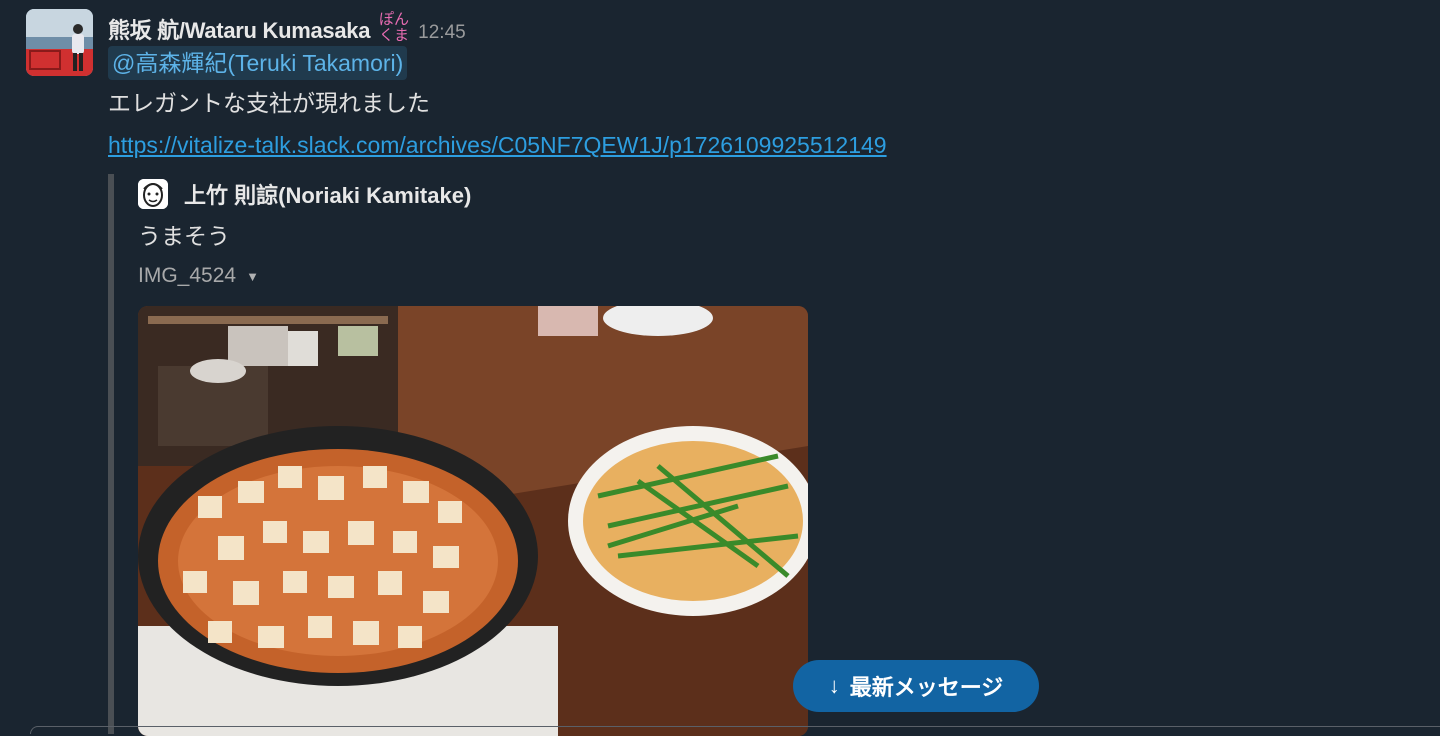 The height and width of the screenshot is (736, 1440). Describe the element at coordinates (269, 103) in the screenshot. I see `message-text: エレガントな支社が現れました` at that location.